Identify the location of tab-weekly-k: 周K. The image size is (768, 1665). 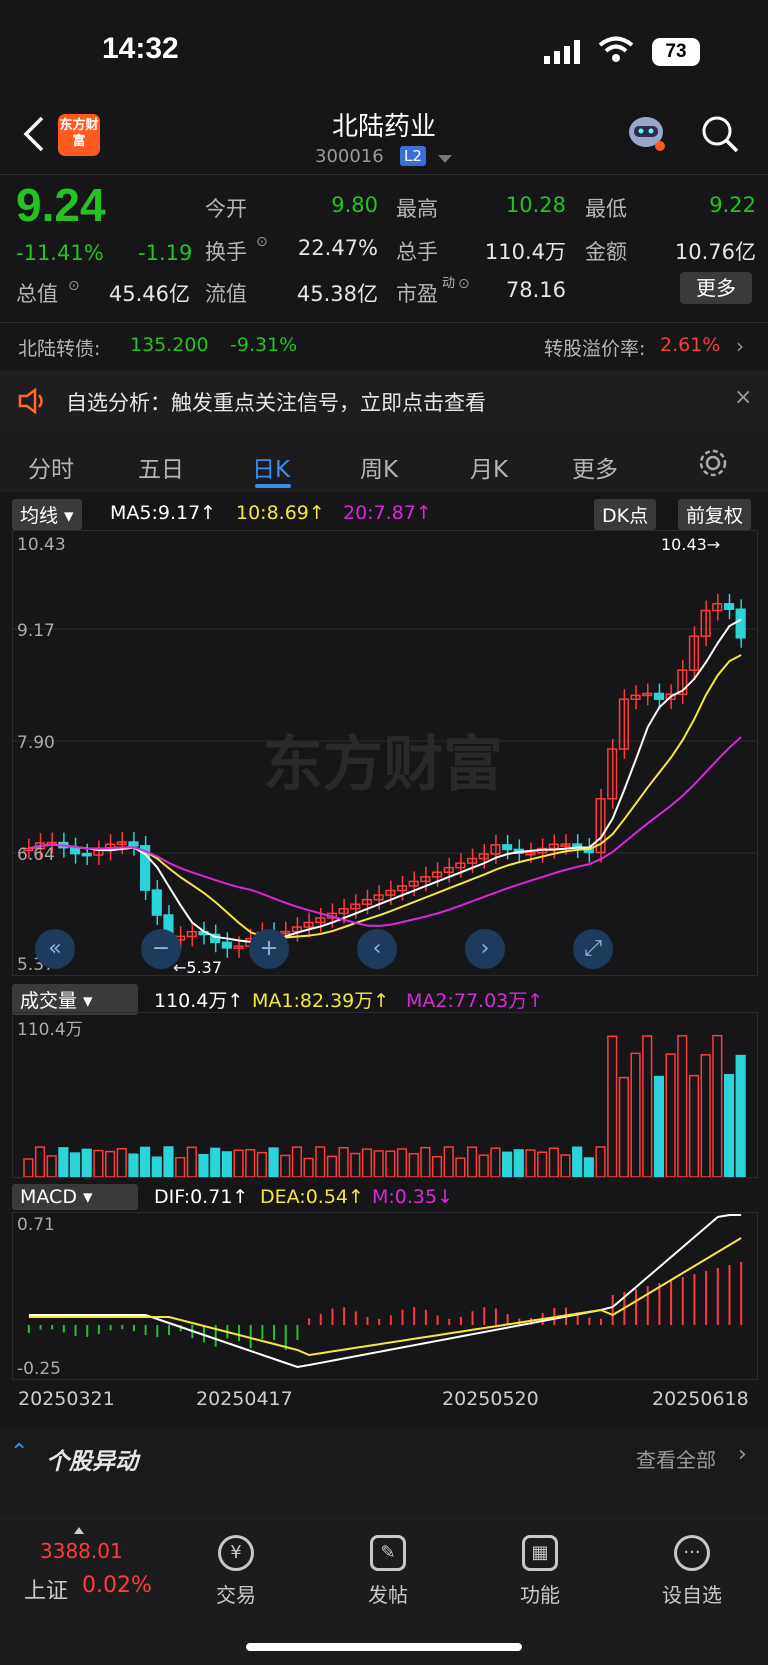
(379, 467).